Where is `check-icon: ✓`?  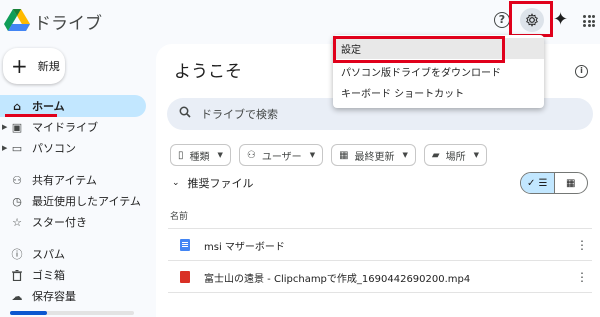 check-icon: ✓ is located at coordinates (531, 183).